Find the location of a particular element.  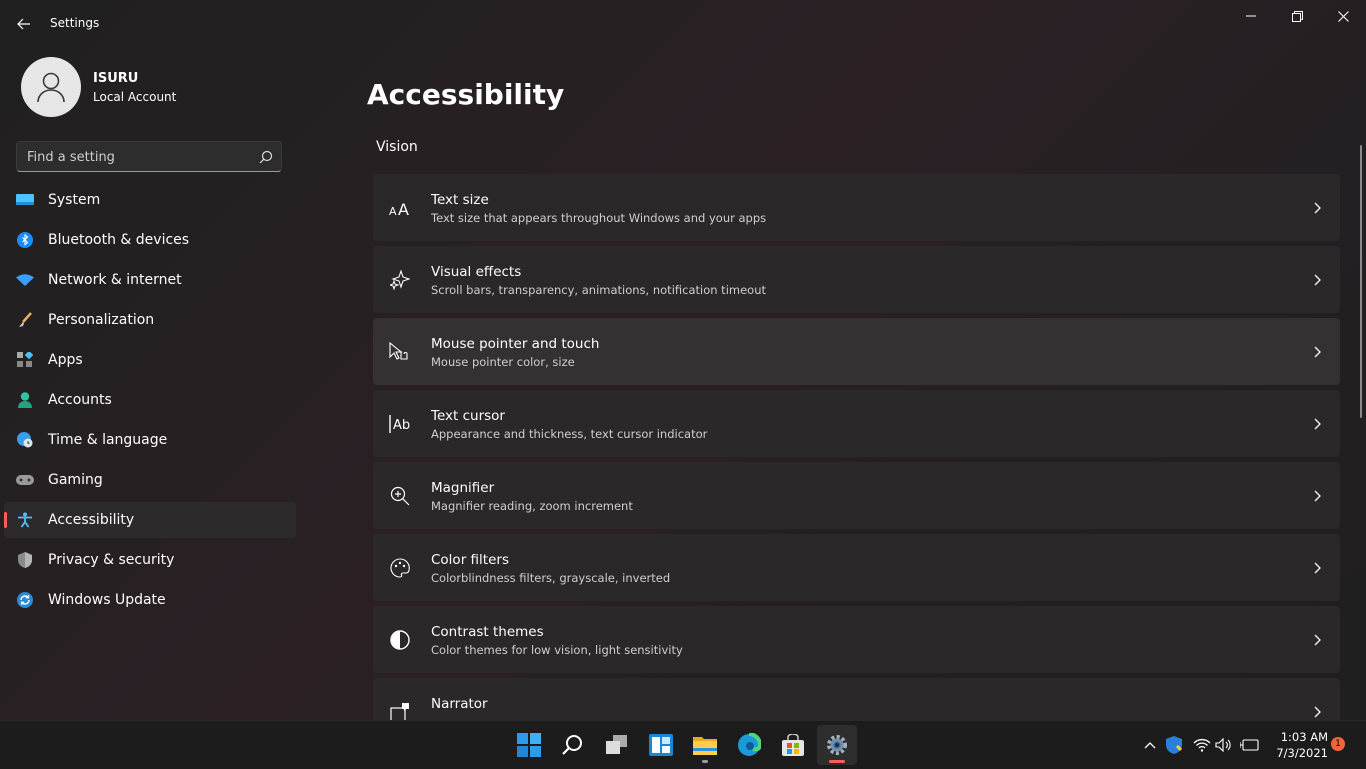

apps-icon is located at coordinates (25, 360).